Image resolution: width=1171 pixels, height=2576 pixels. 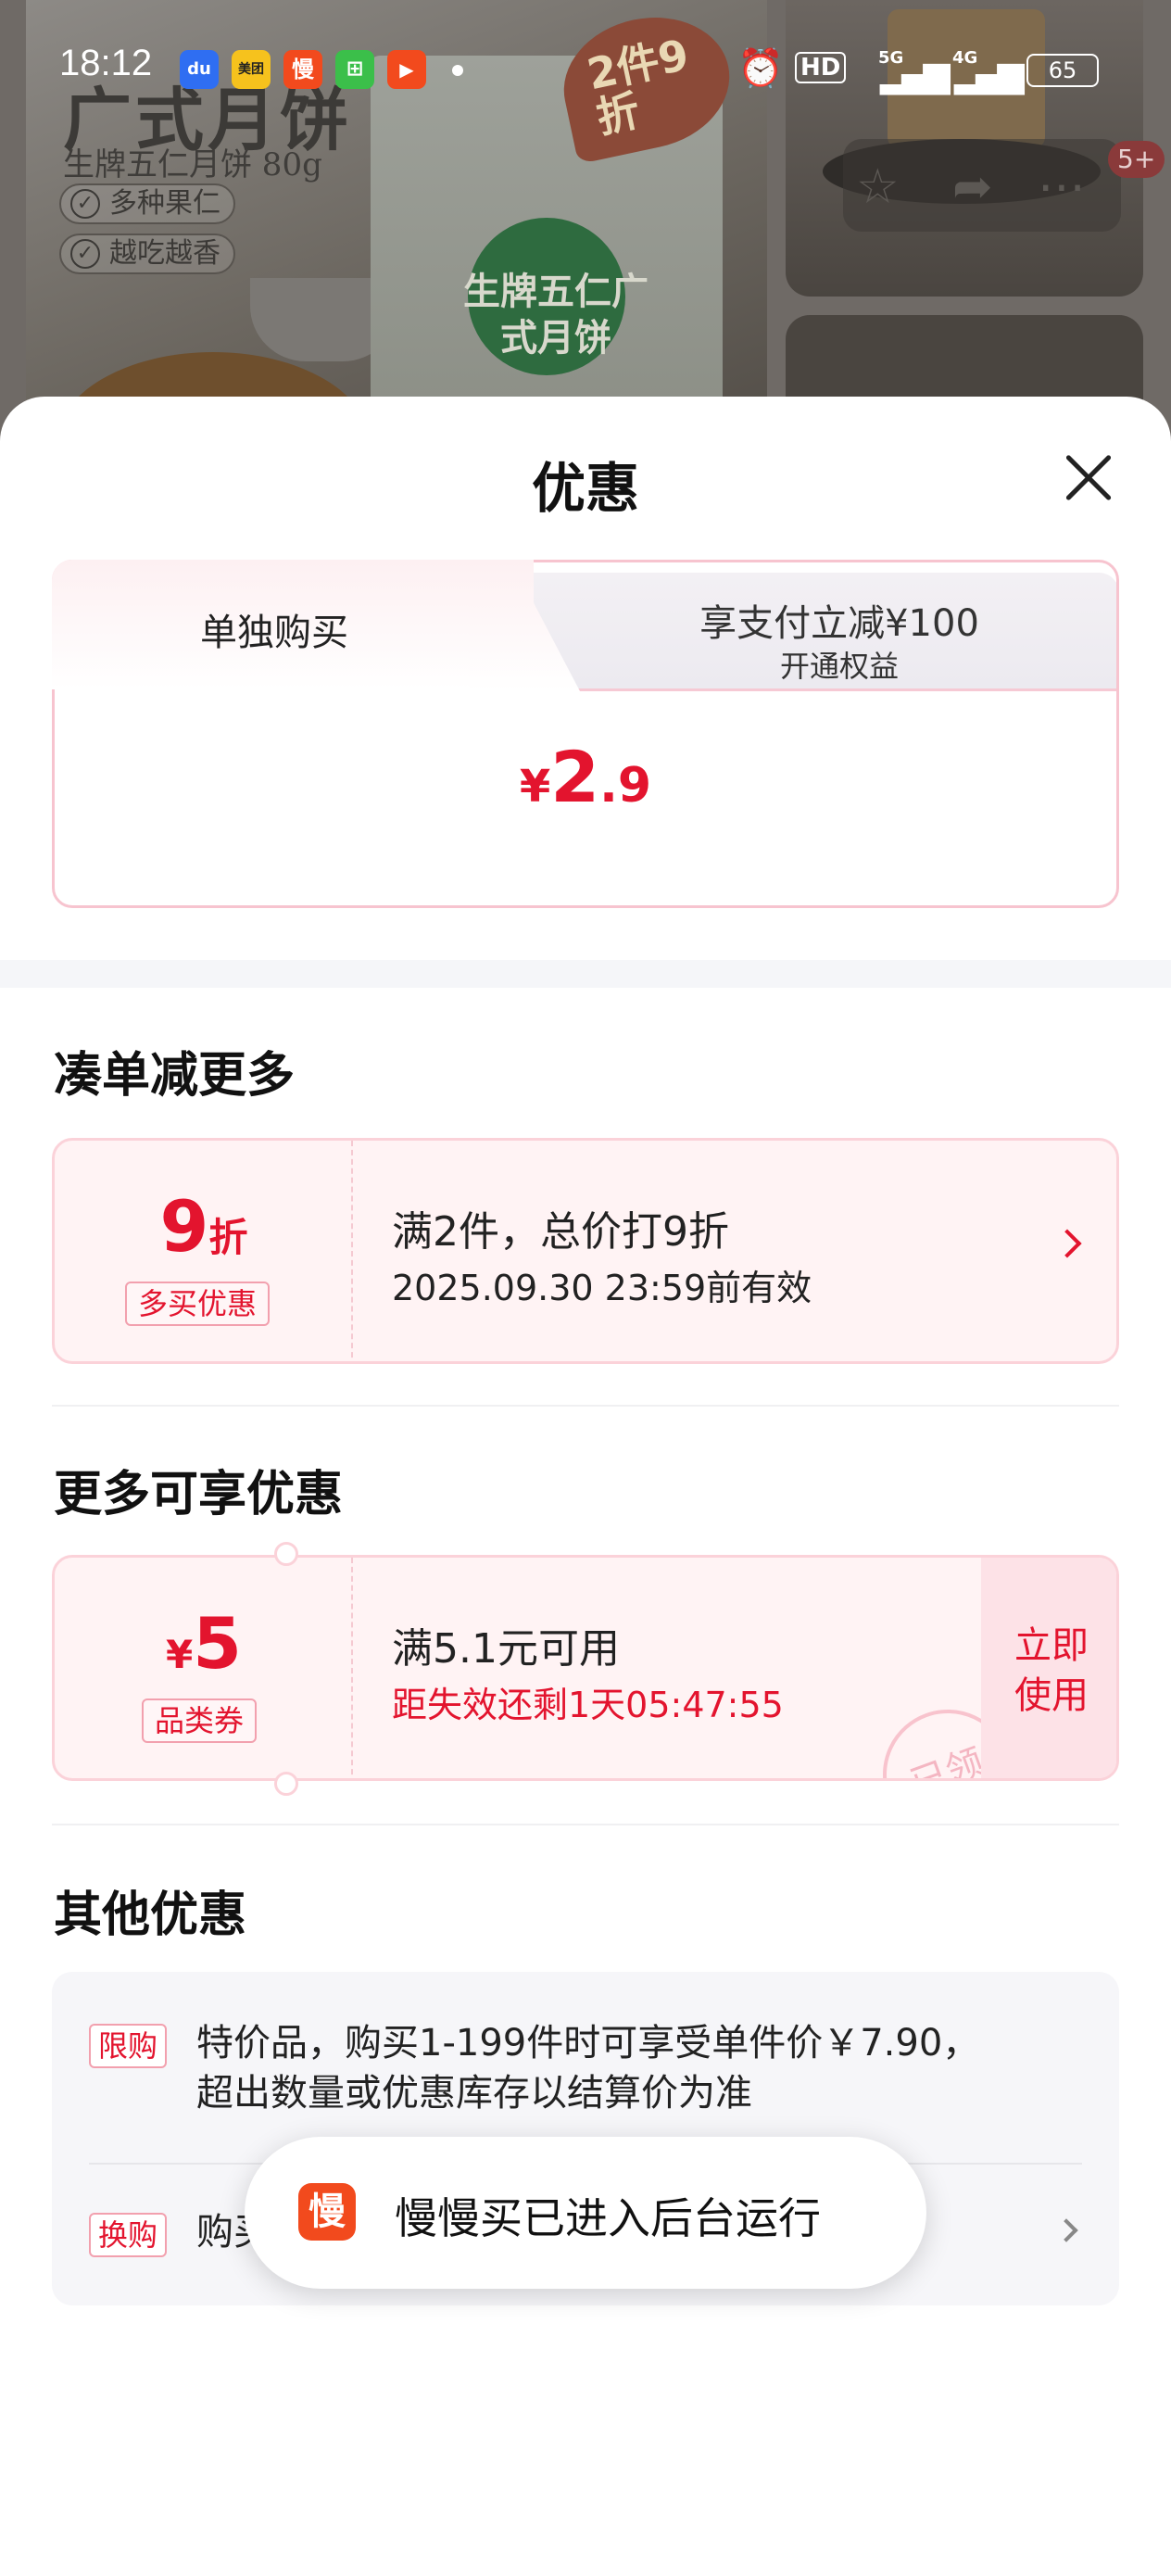 I want to click on alarm-icon: ⏰, so click(x=761, y=68).